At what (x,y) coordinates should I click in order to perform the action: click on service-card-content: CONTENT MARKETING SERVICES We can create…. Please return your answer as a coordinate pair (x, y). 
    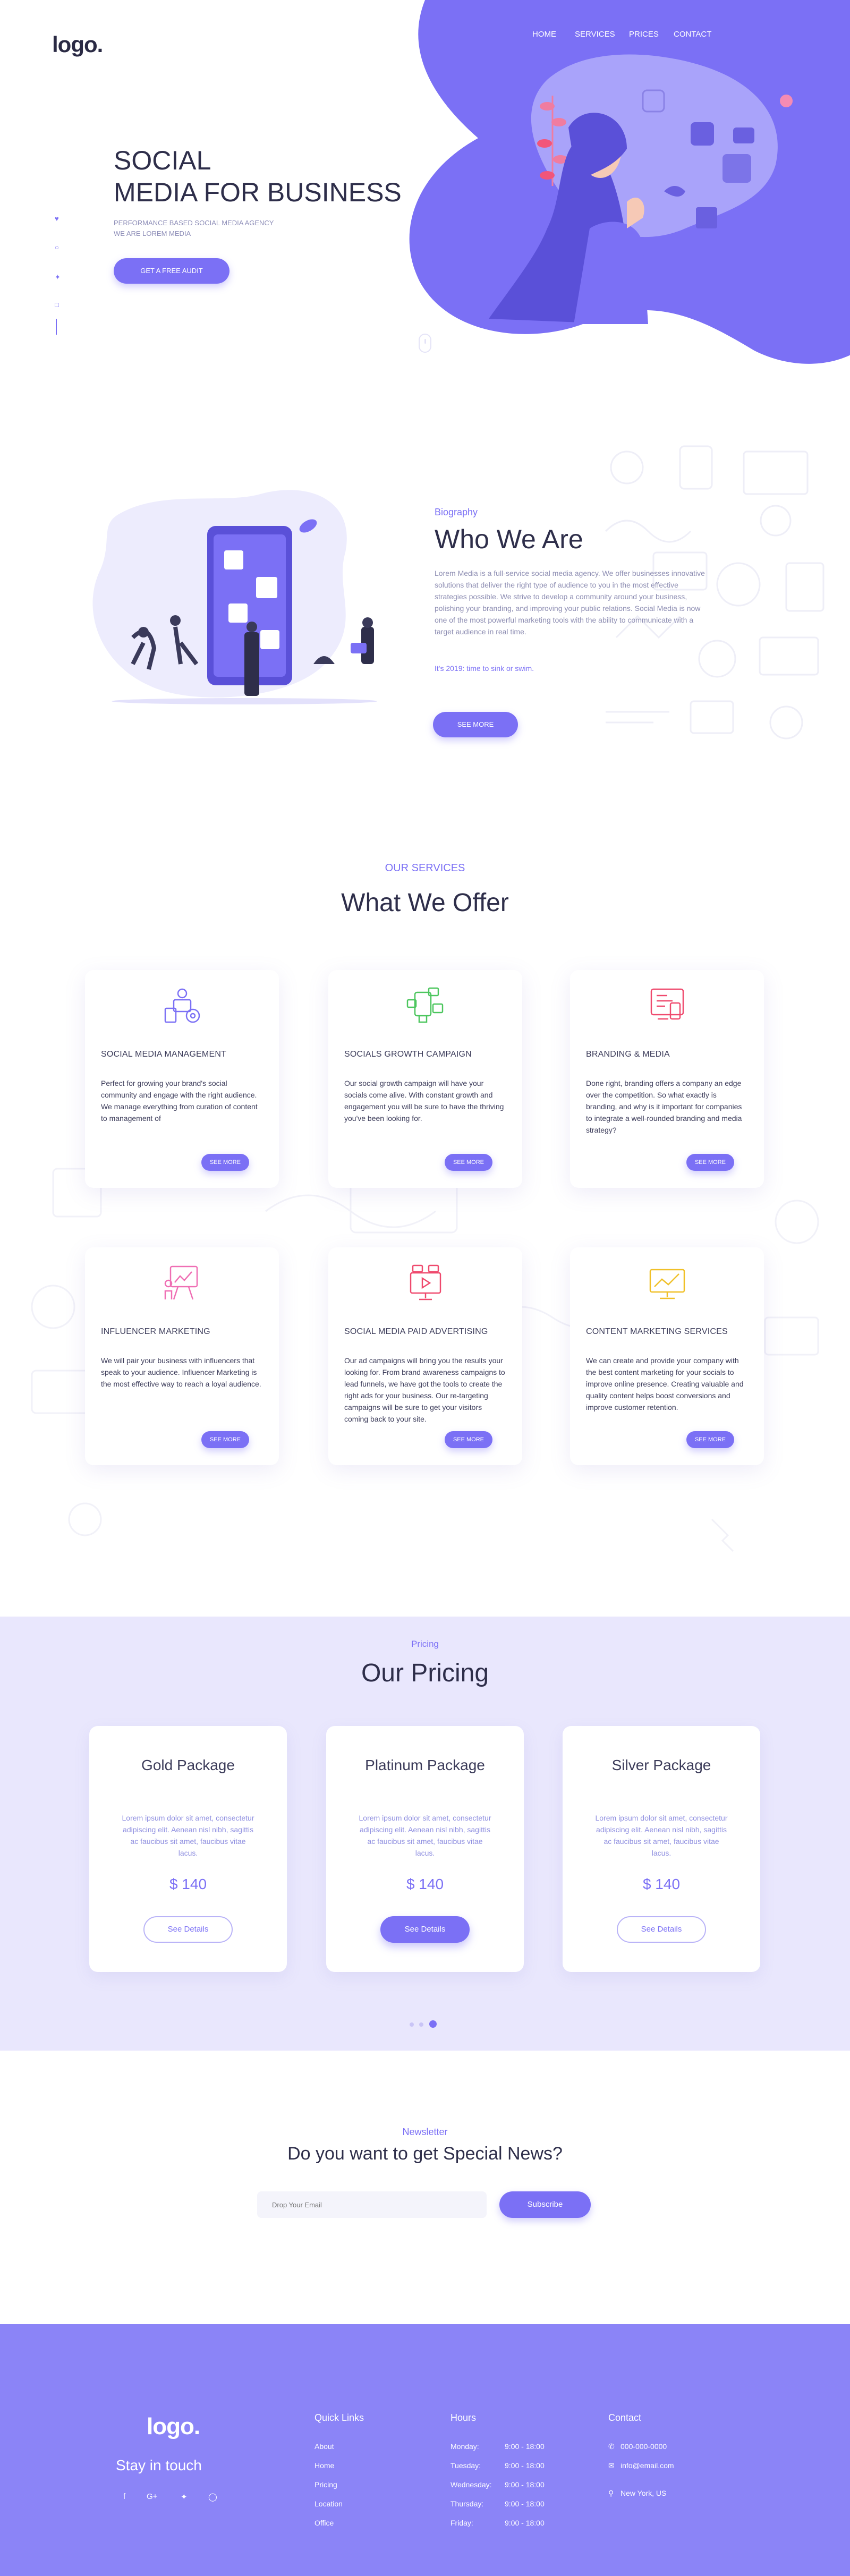
    Looking at the image, I should click on (667, 1356).